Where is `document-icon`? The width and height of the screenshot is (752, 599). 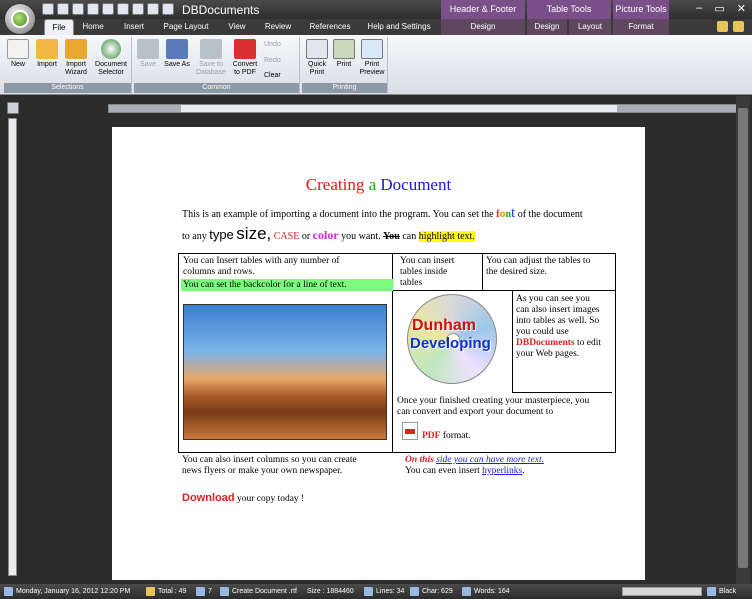 document-icon is located at coordinates (224, 591).